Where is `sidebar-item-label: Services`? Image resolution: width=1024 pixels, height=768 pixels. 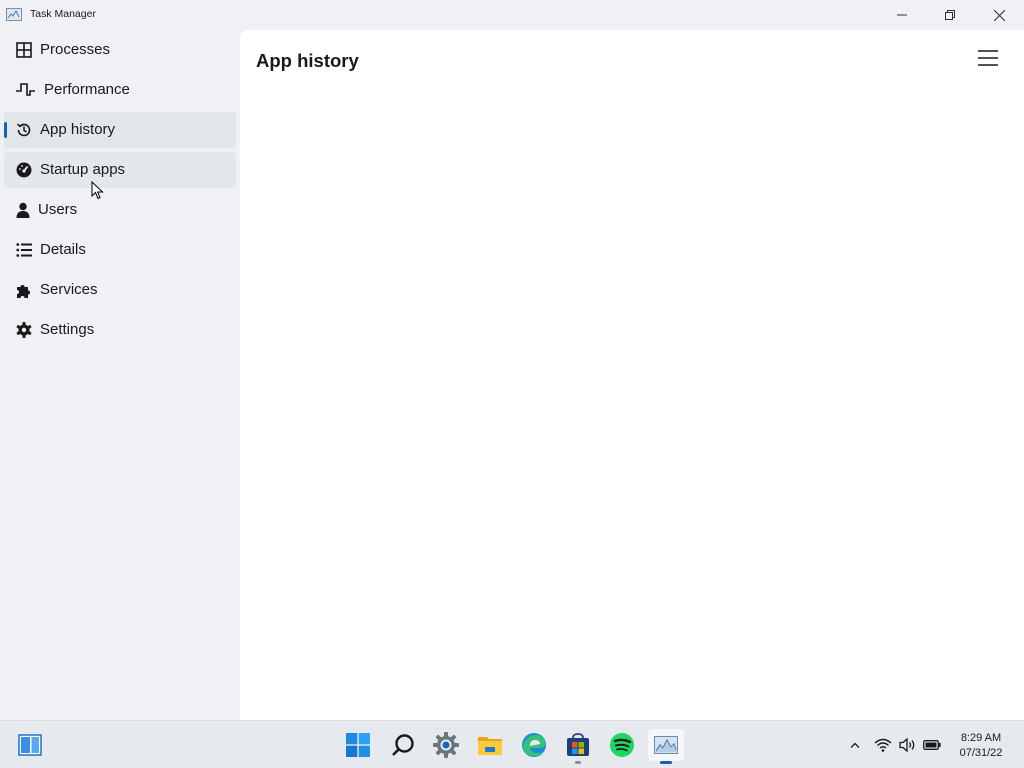
sidebar-item-label: Services is located at coordinates (69, 289).